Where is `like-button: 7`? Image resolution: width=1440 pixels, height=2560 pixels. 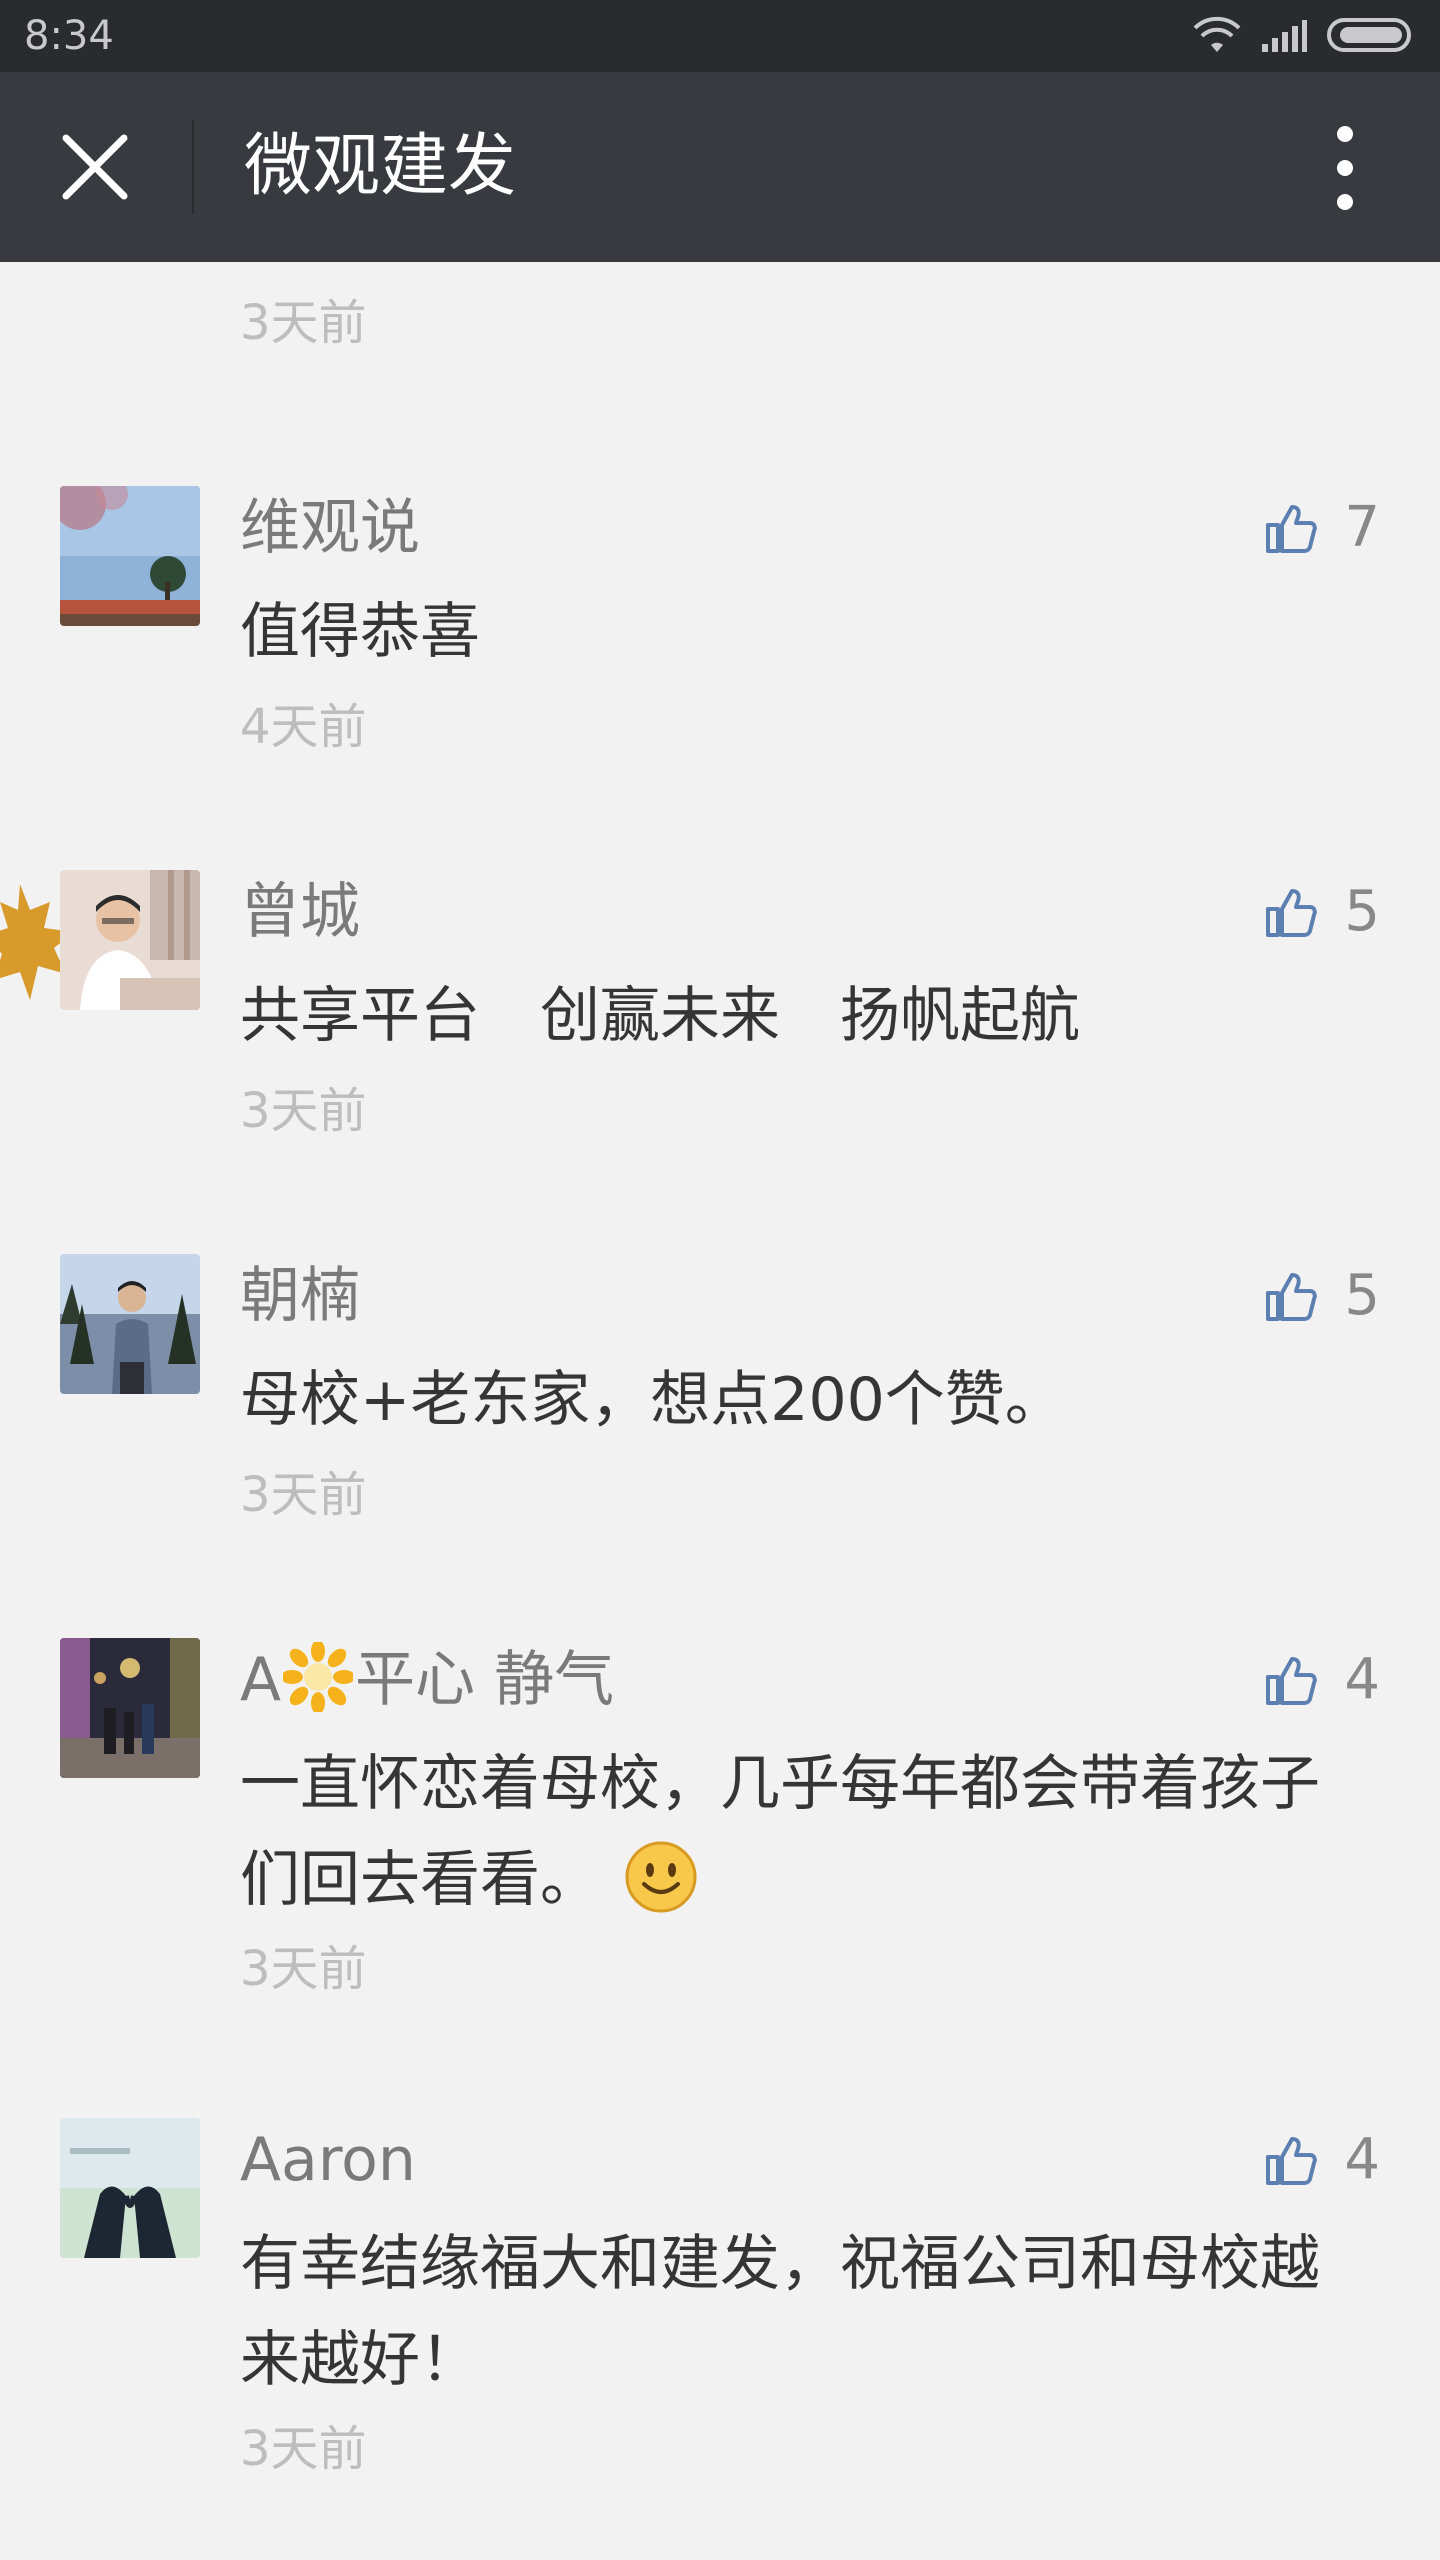
like-button: 7 is located at coordinates (1322, 528).